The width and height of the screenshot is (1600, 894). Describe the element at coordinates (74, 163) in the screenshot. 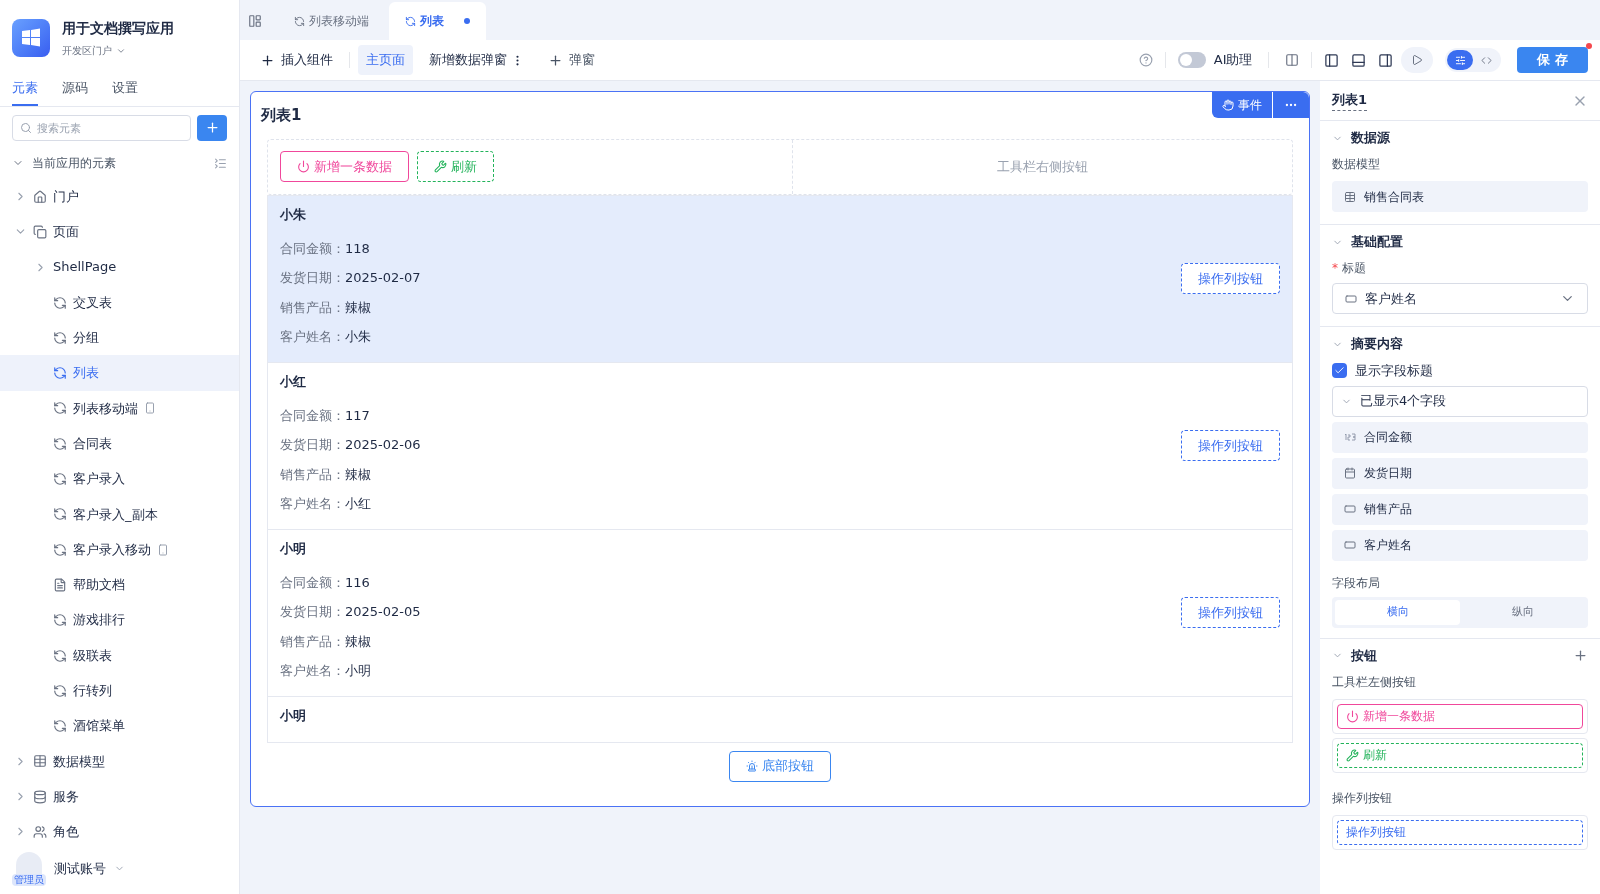

I see `tree-heading: 当前应用的元素` at that location.